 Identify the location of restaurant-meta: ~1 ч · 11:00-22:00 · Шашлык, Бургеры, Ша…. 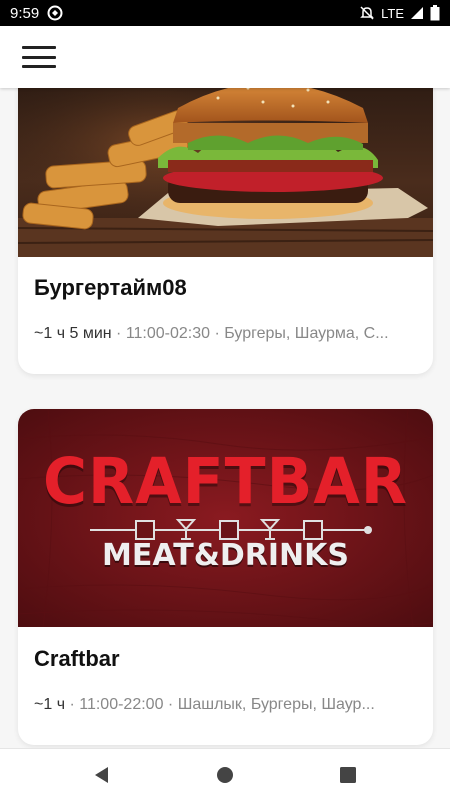
(225, 705).